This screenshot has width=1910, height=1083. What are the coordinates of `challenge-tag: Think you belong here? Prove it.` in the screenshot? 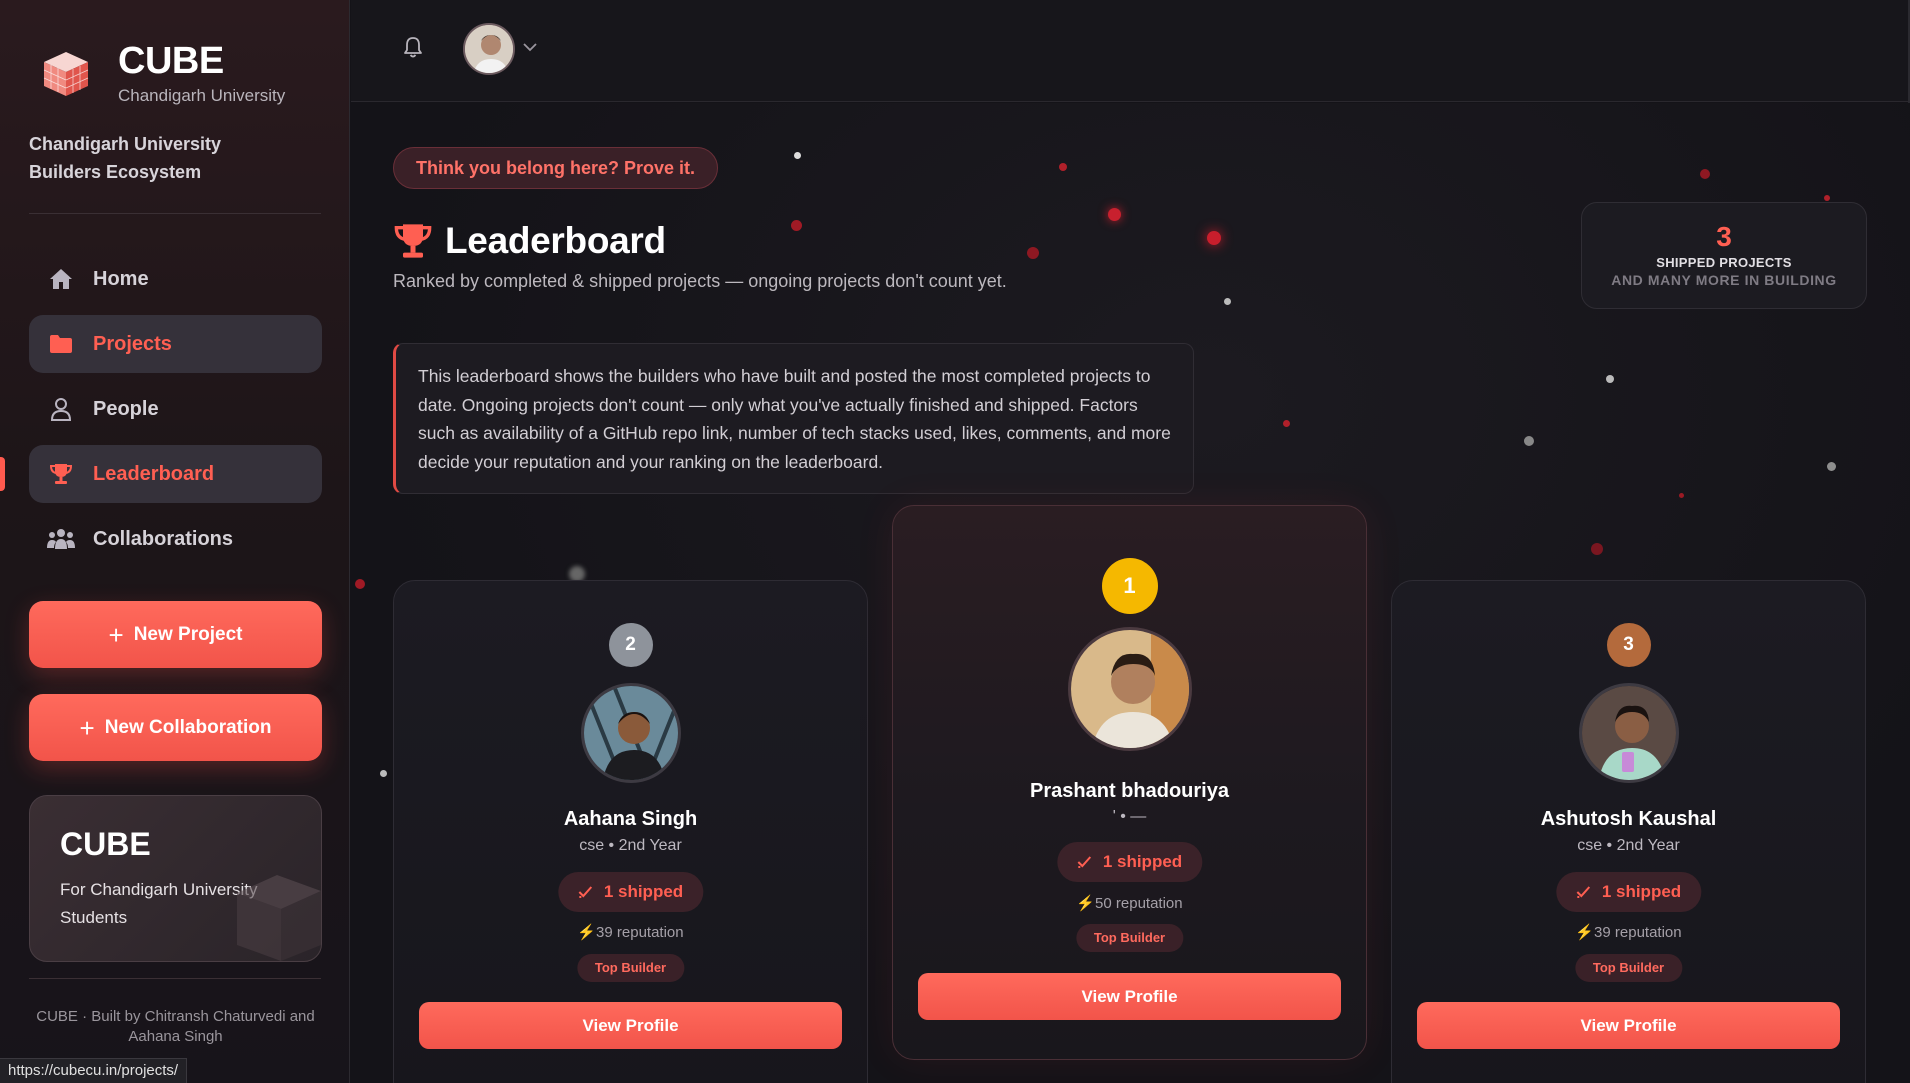 It's located at (556, 168).